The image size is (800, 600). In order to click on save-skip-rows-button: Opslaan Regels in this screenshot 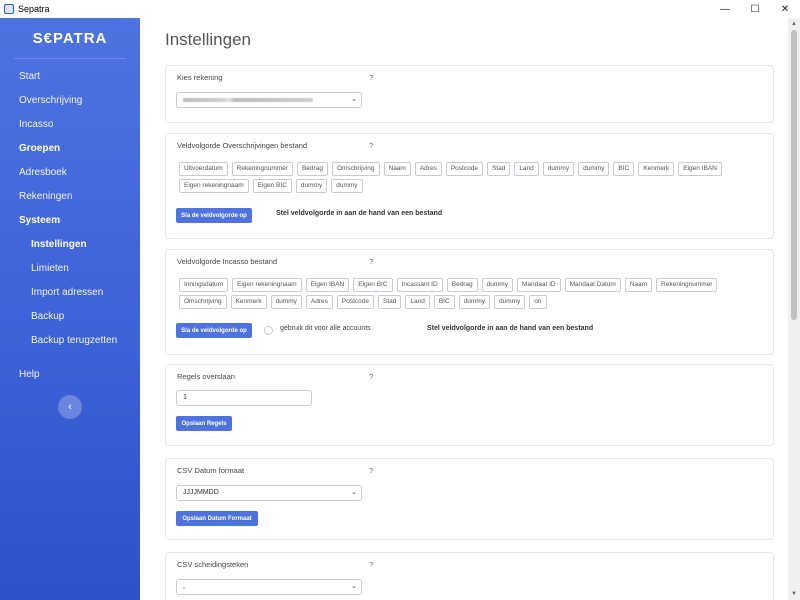, I will do `click(204, 423)`.